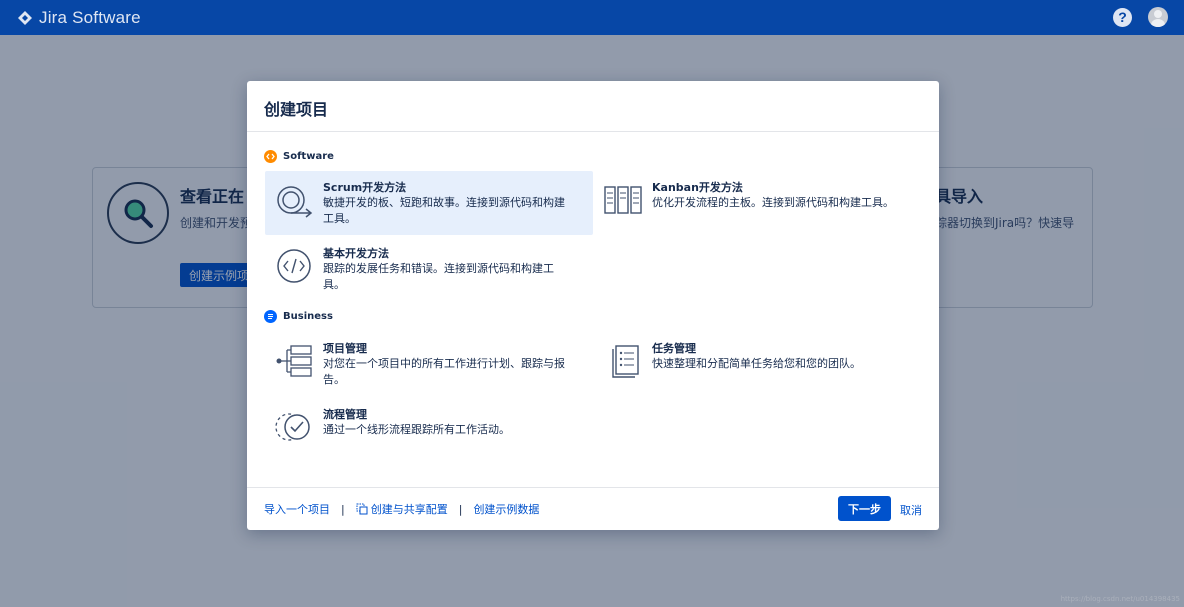  I want to click on option-title: 基本开发方法, so click(356, 253).